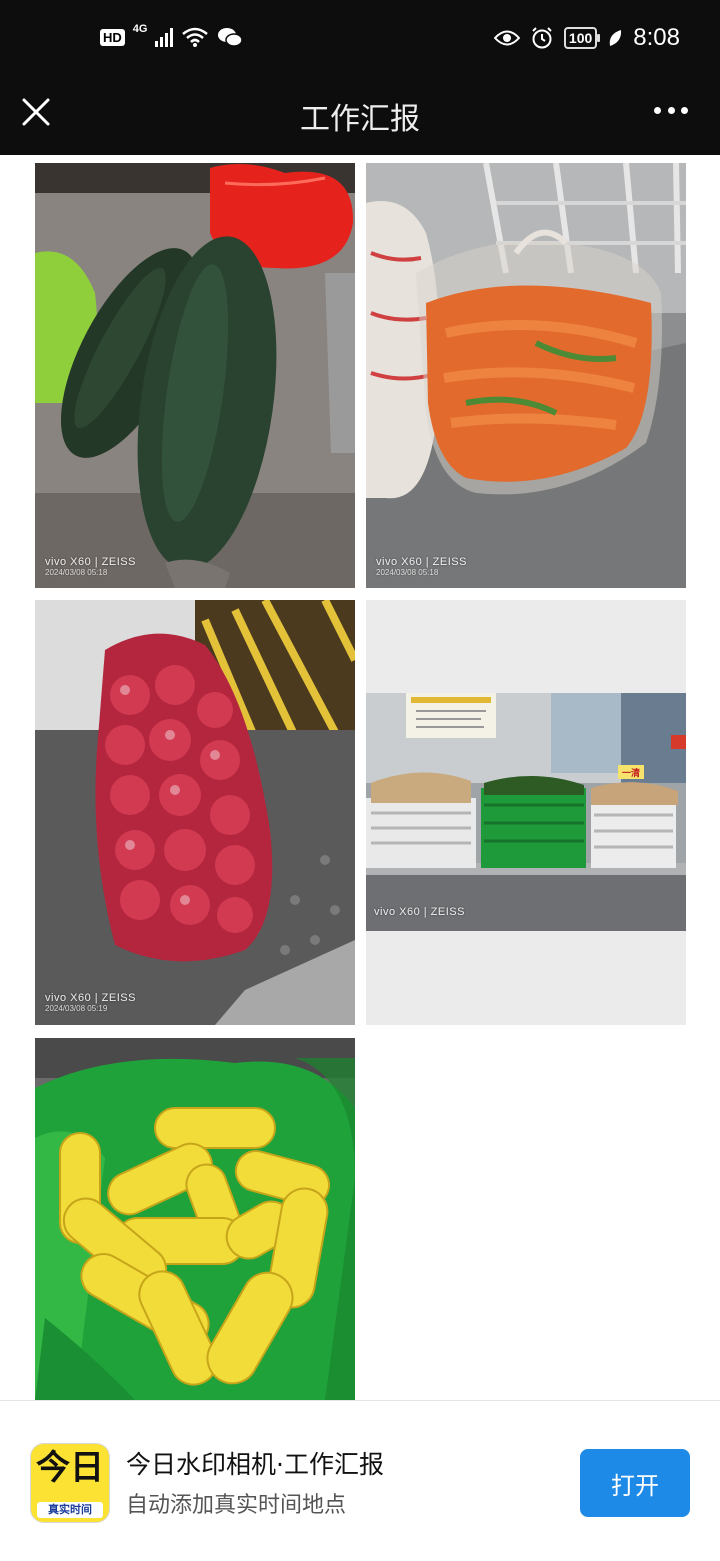  What do you see at coordinates (526, 812) in the screenshot?
I see `photo-greens-baskets: 一清 vivo X60 | ZEISS` at bounding box center [526, 812].